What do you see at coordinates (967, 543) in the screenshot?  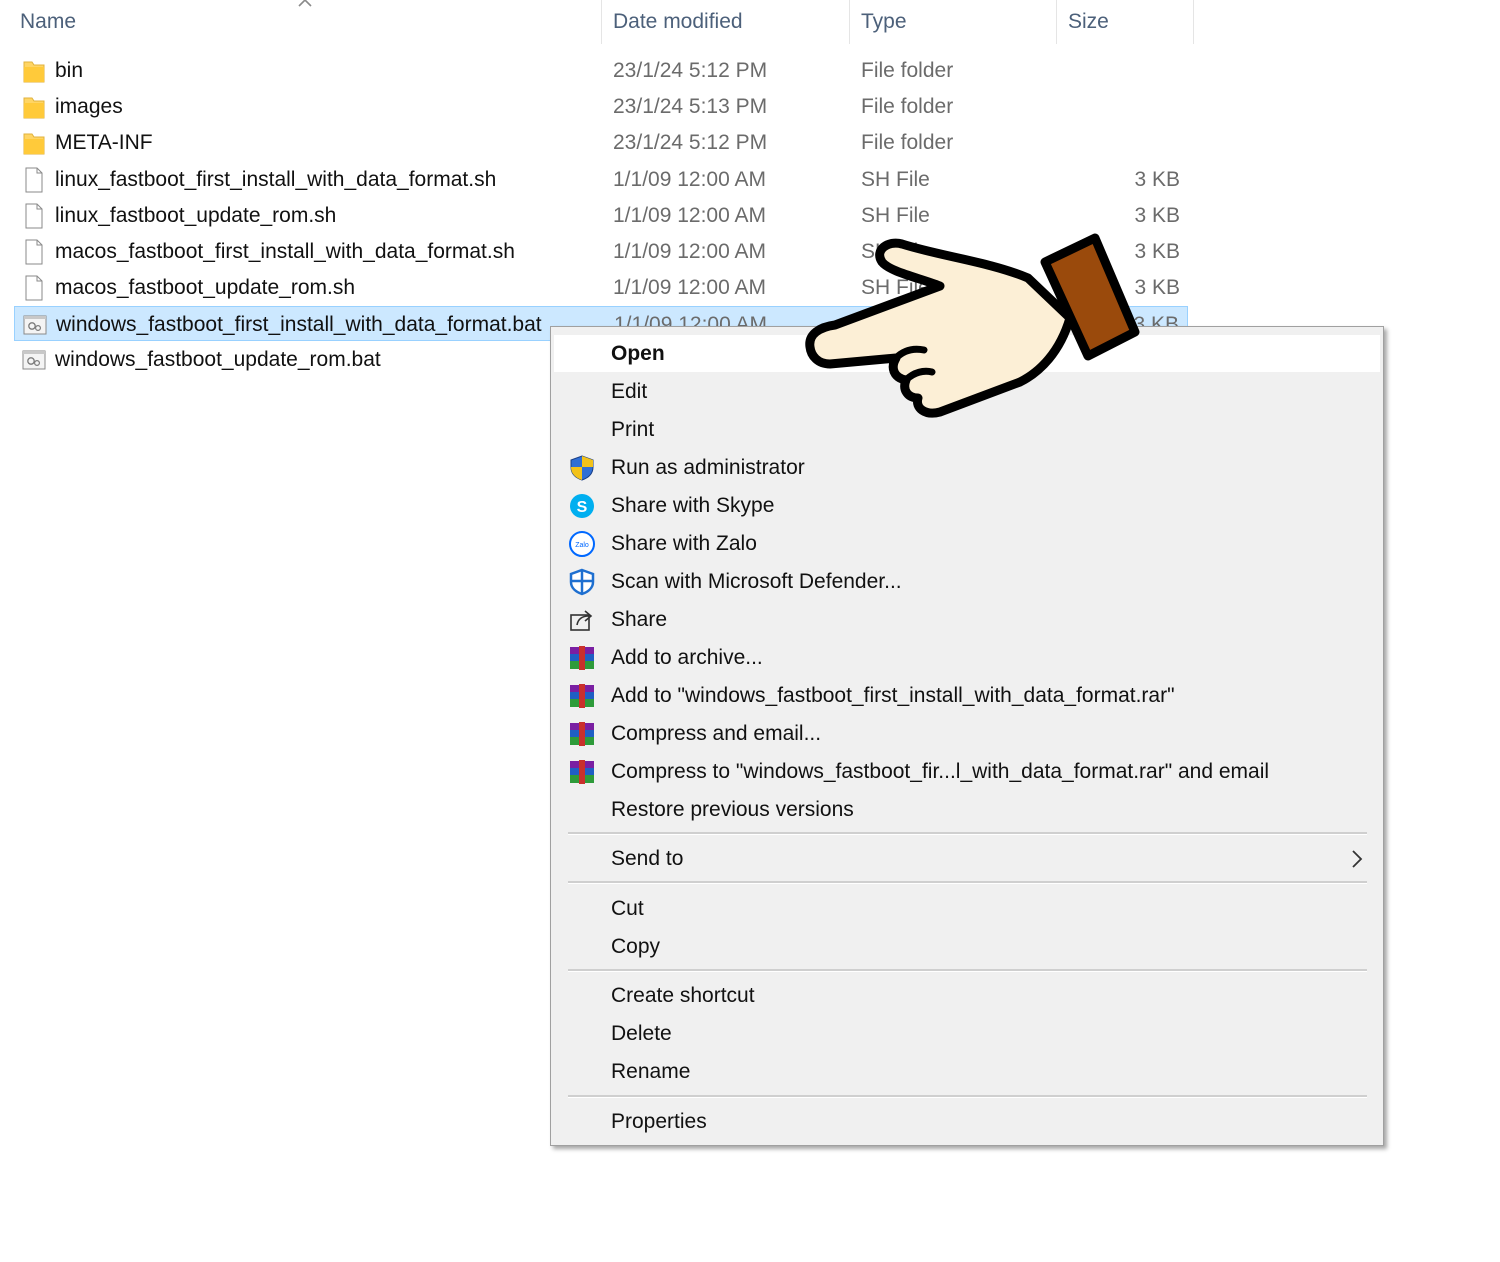 I see `menu-item-share-with-zalo: Zalo Share with Zalo` at bounding box center [967, 543].